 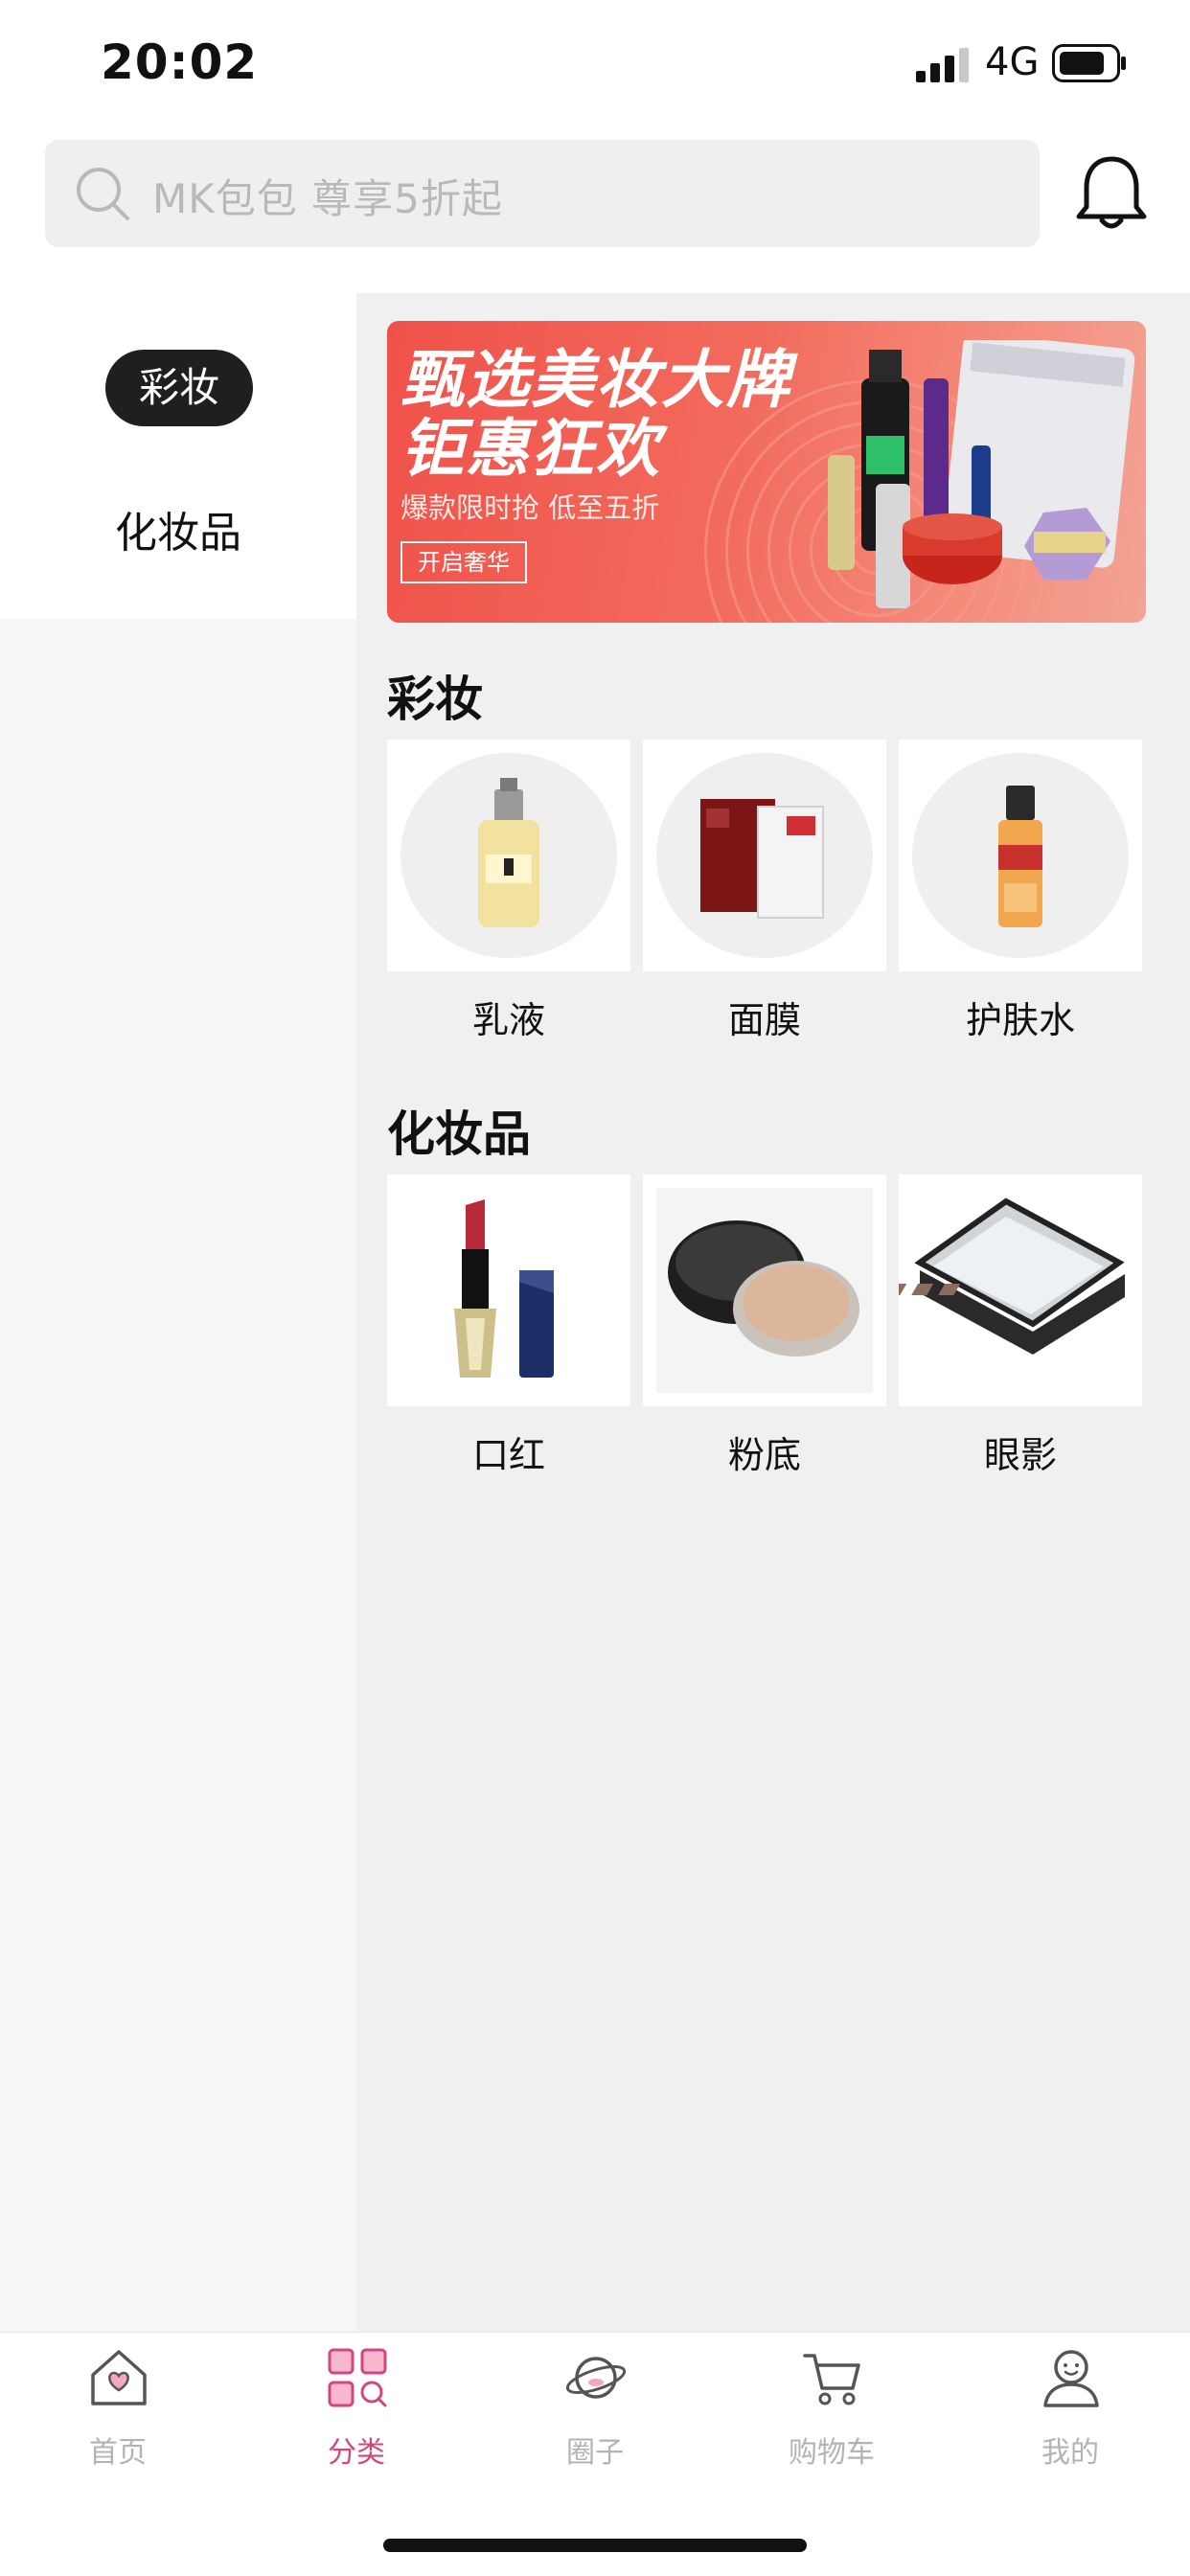 I want to click on category-tile-toner, so click(x=1020, y=855).